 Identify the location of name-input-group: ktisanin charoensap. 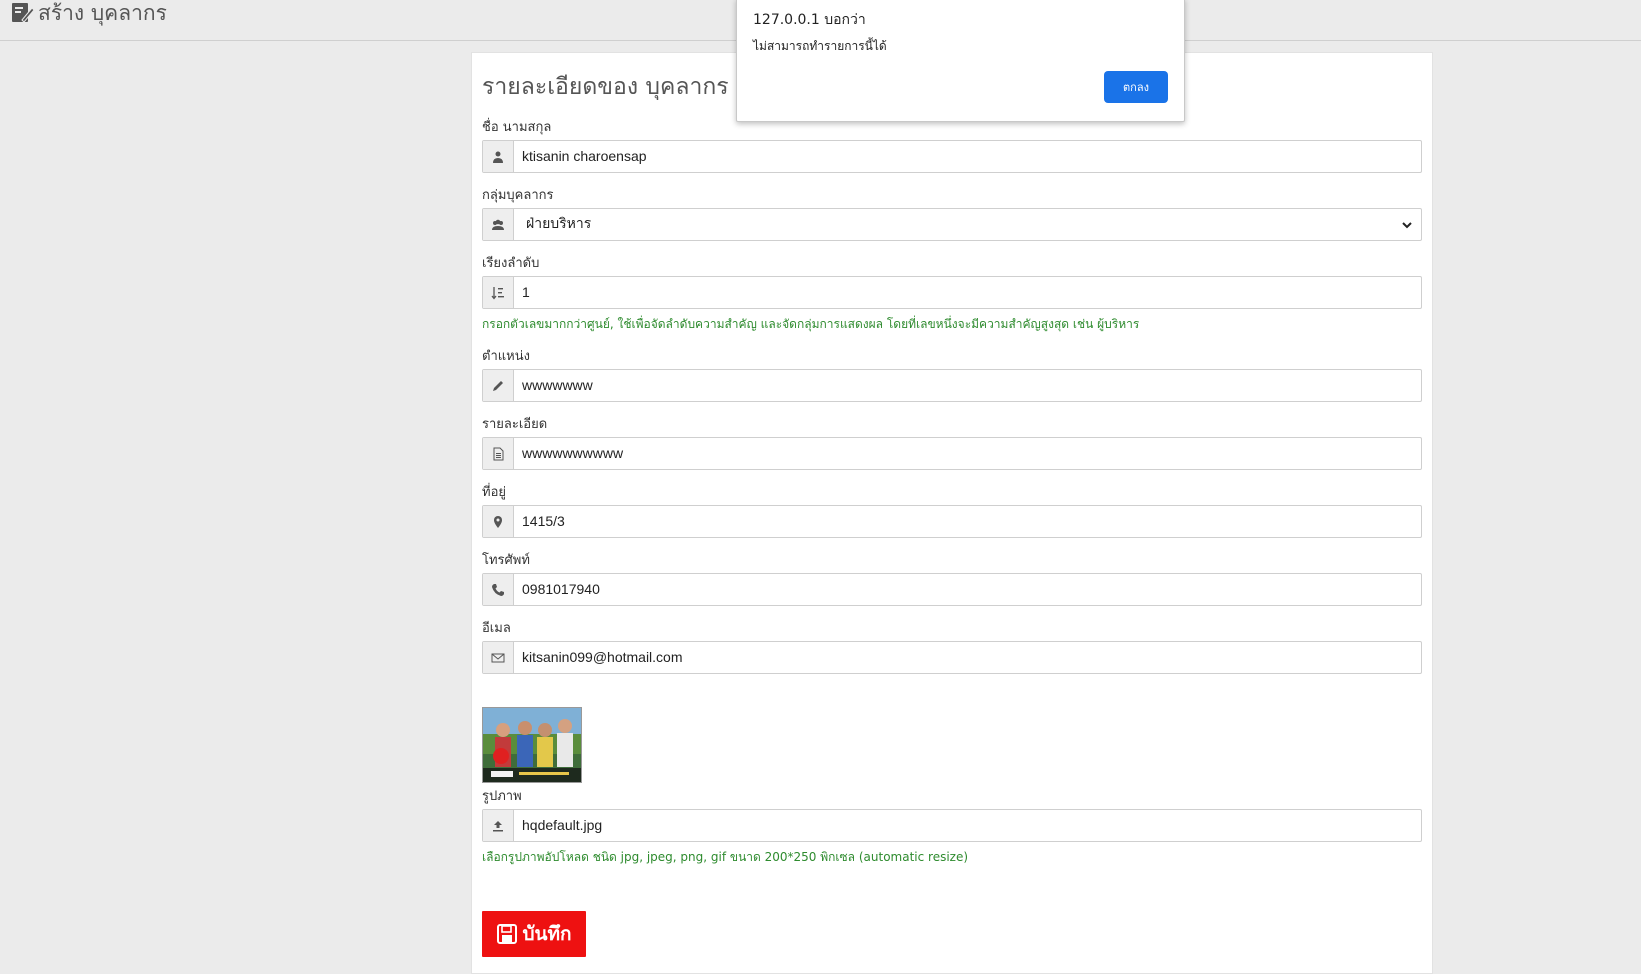
(952, 156).